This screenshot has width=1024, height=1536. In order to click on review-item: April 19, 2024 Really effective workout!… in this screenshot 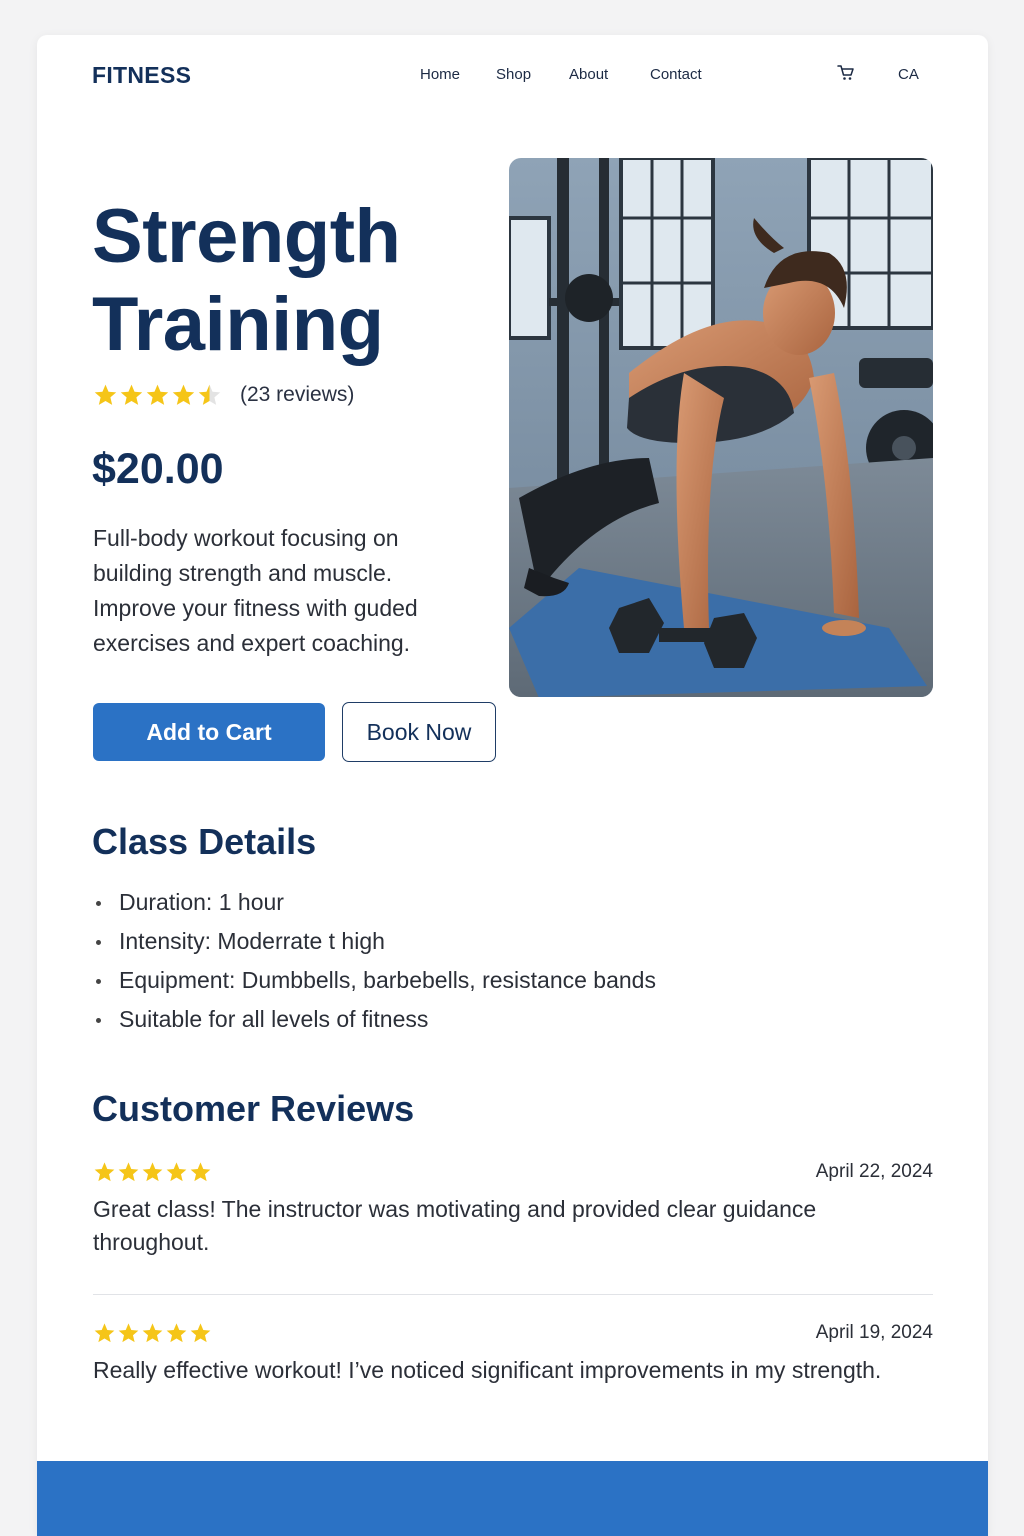, I will do `click(513, 1354)`.